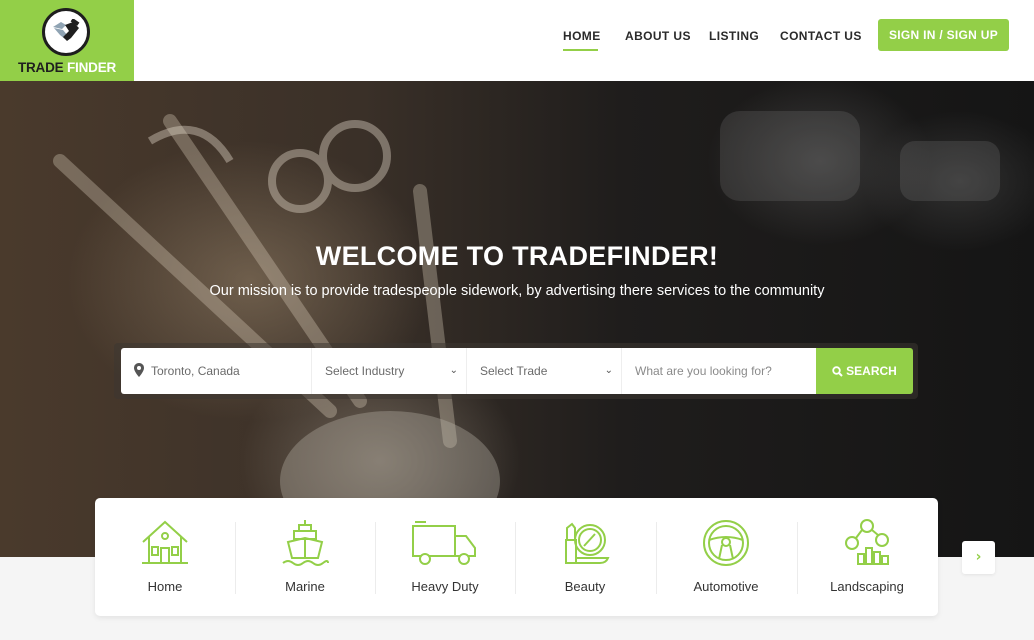 This screenshot has width=1034, height=640. I want to click on industry-select: Select Industry ⌄, so click(388, 371).